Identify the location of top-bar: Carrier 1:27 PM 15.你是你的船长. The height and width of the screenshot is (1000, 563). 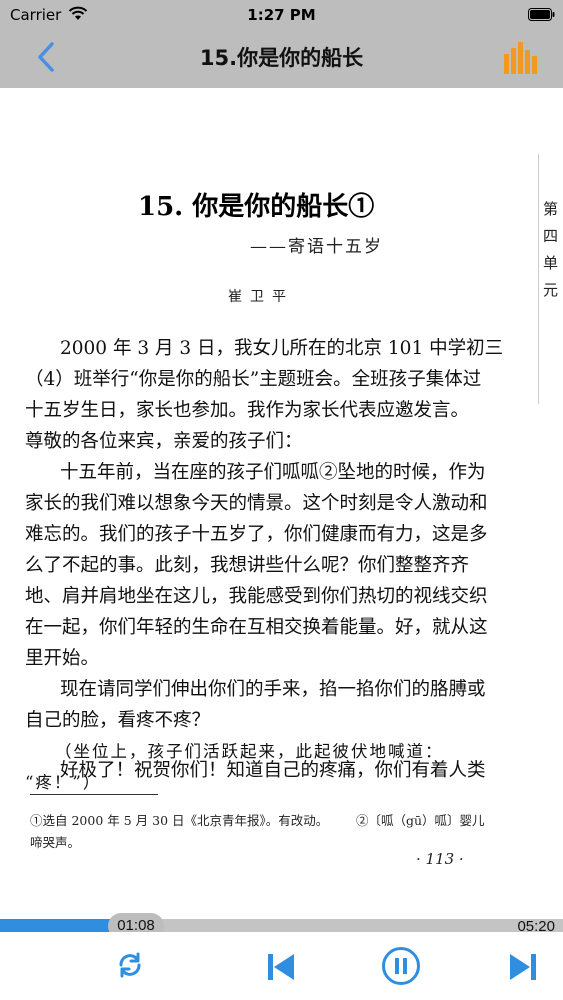
(281, 44).